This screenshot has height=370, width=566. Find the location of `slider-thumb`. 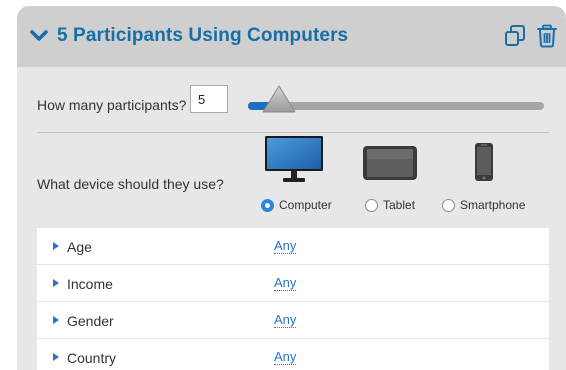

slider-thumb is located at coordinates (279, 99).